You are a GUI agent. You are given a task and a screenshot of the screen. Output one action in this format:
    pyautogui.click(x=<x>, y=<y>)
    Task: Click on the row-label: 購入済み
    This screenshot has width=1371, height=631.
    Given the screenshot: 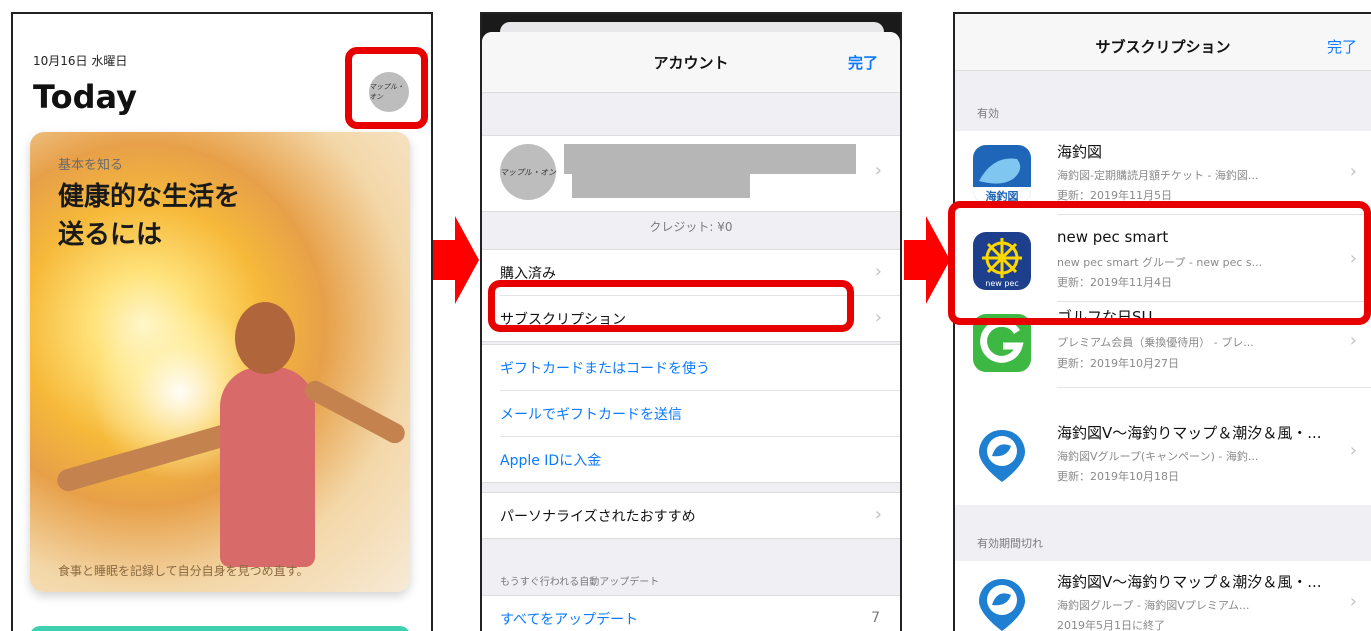 What is the action you would take?
    pyautogui.click(x=528, y=274)
    